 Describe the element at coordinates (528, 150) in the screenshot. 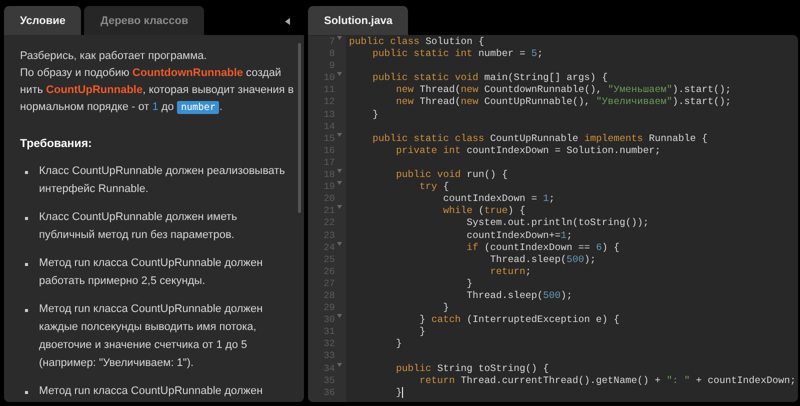

I see `code-line: private int countIndexDown = Solution.number;` at that location.